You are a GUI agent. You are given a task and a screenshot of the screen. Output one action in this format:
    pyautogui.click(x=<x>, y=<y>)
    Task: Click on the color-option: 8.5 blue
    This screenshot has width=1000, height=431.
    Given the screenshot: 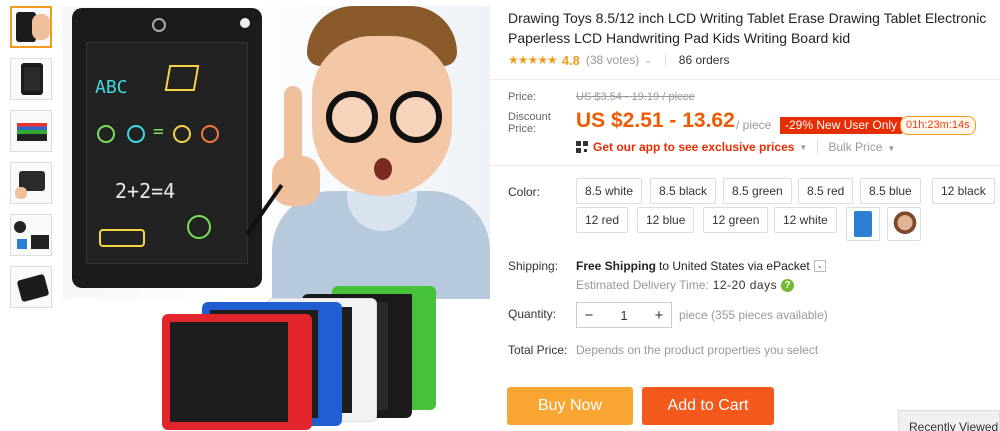 What is the action you would take?
    pyautogui.click(x=890, y=191)
    